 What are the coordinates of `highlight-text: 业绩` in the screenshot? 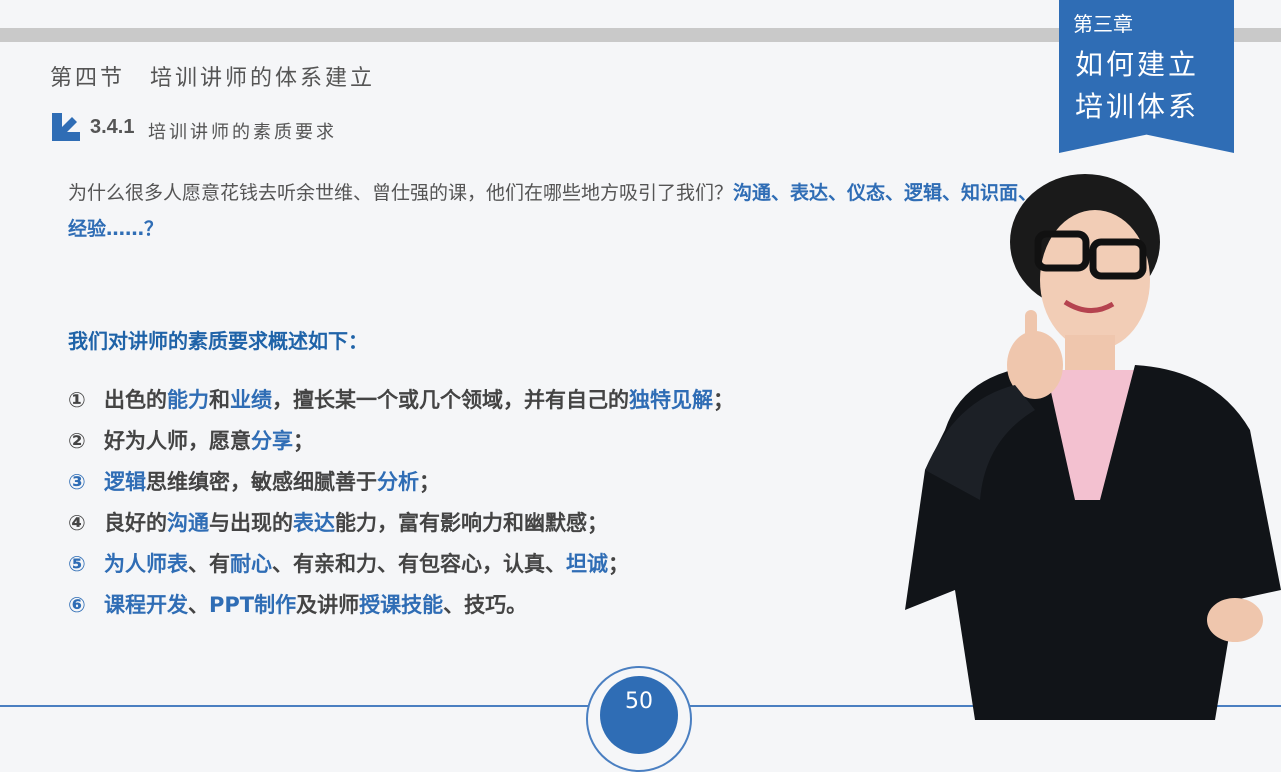 It's located at (251, 400).